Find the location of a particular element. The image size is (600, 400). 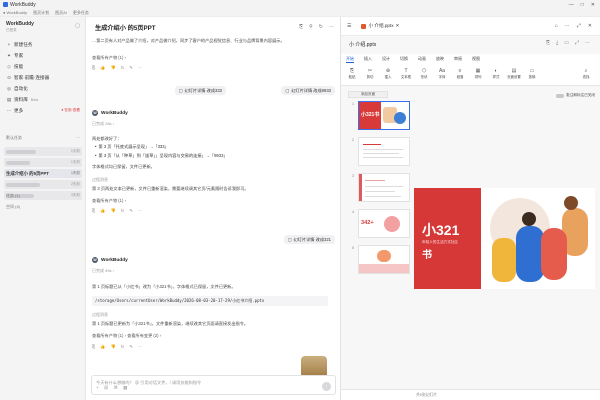

completed-status: 已完成 49s › is located at coordinates (103, 271).